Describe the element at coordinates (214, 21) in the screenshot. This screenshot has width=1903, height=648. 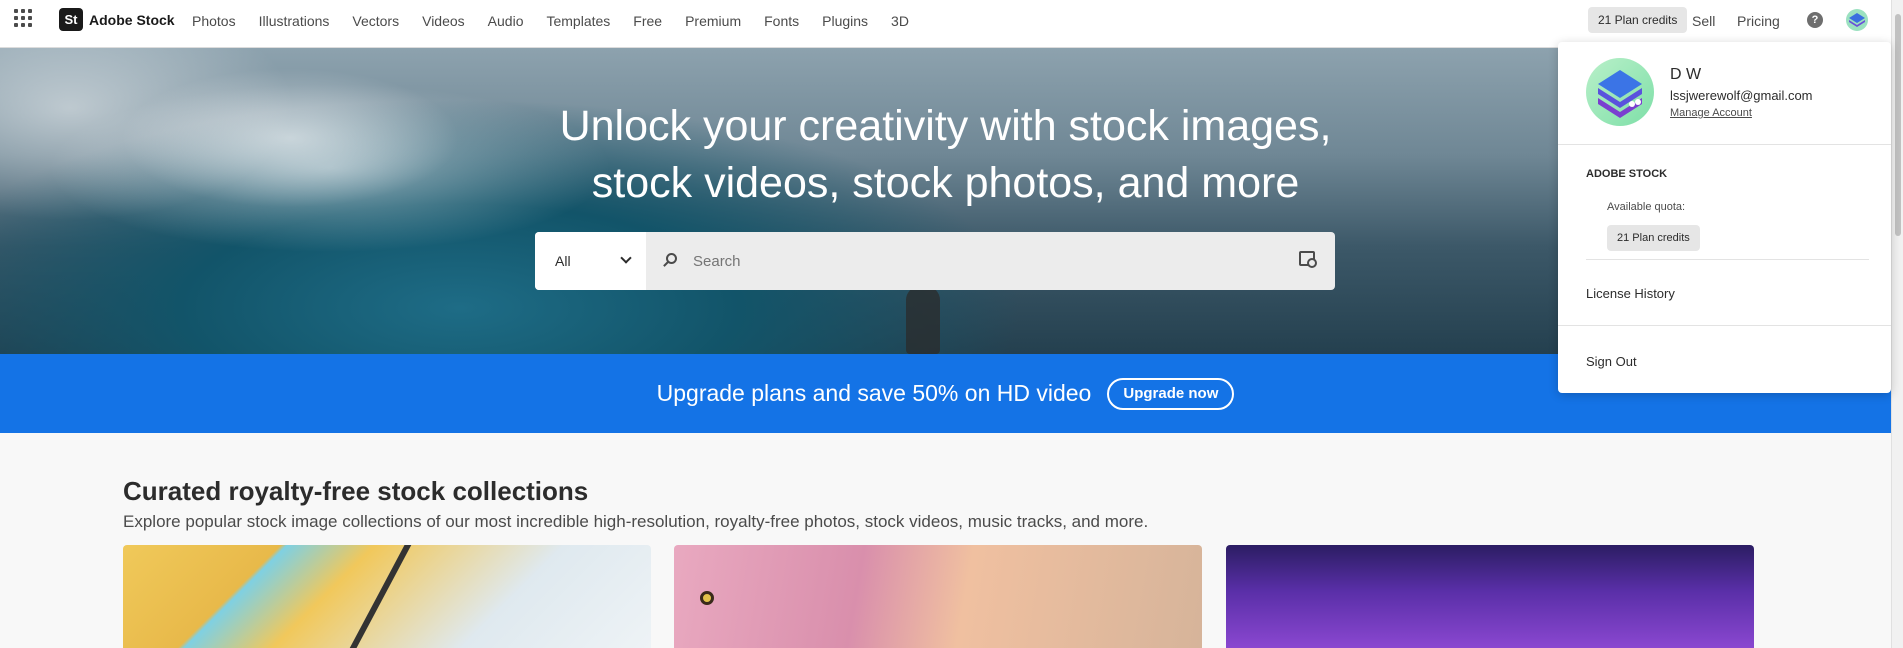
I see `nav-link-photos: Photos` at that location.